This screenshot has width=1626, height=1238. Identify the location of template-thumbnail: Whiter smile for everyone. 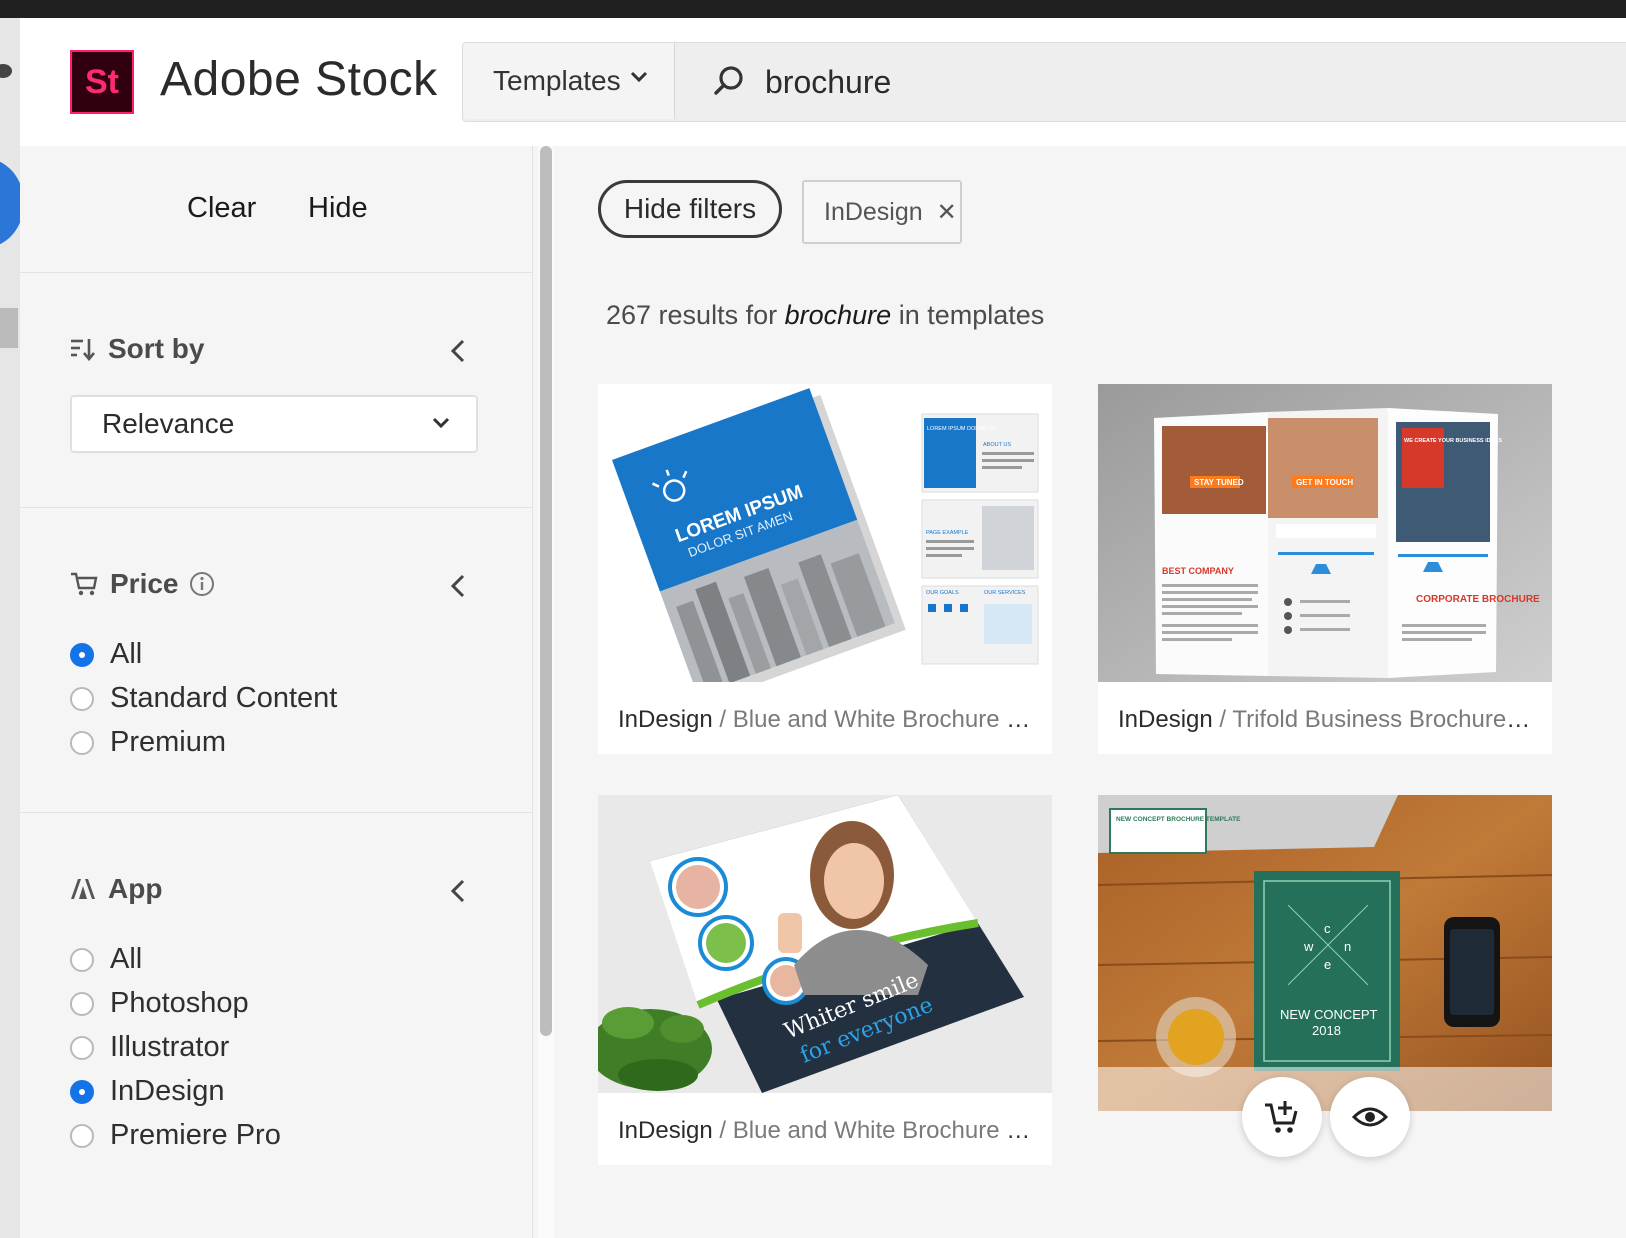
(825, 944).